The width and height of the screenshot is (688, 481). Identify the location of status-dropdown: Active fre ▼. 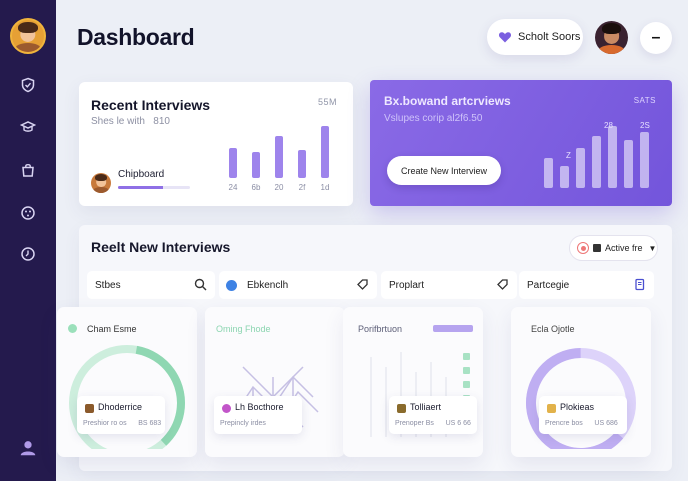
(613, 248).